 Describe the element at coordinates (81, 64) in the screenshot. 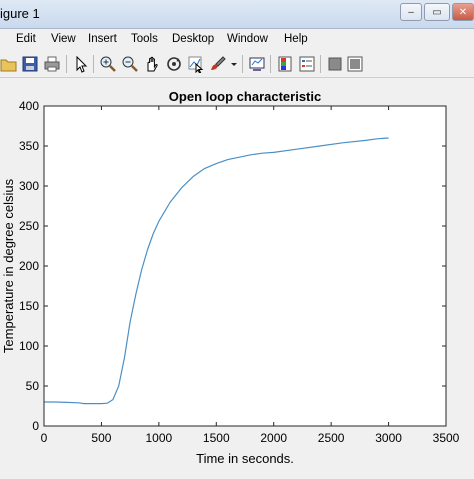

I see `pointer-icon` at that location.